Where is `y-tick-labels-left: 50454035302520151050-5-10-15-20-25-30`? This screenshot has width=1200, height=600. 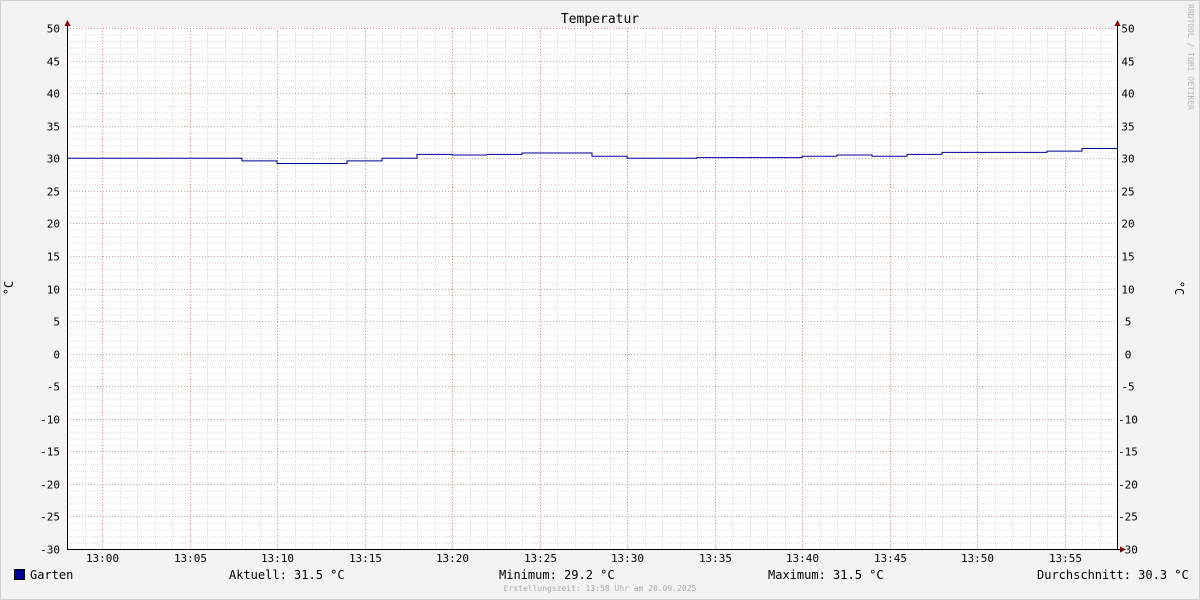 y-tick-labels-left: 50454035302520151050-5-10-15-20-25-30 is located at coordinates (50, 290).